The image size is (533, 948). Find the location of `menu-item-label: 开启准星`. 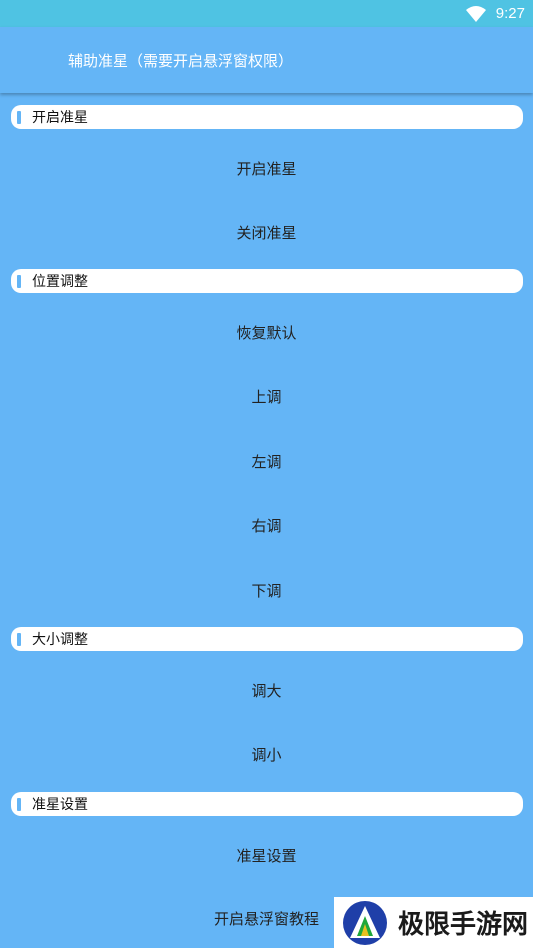

menu-item-label: 开启准星 is located at coordinates (266, 168).